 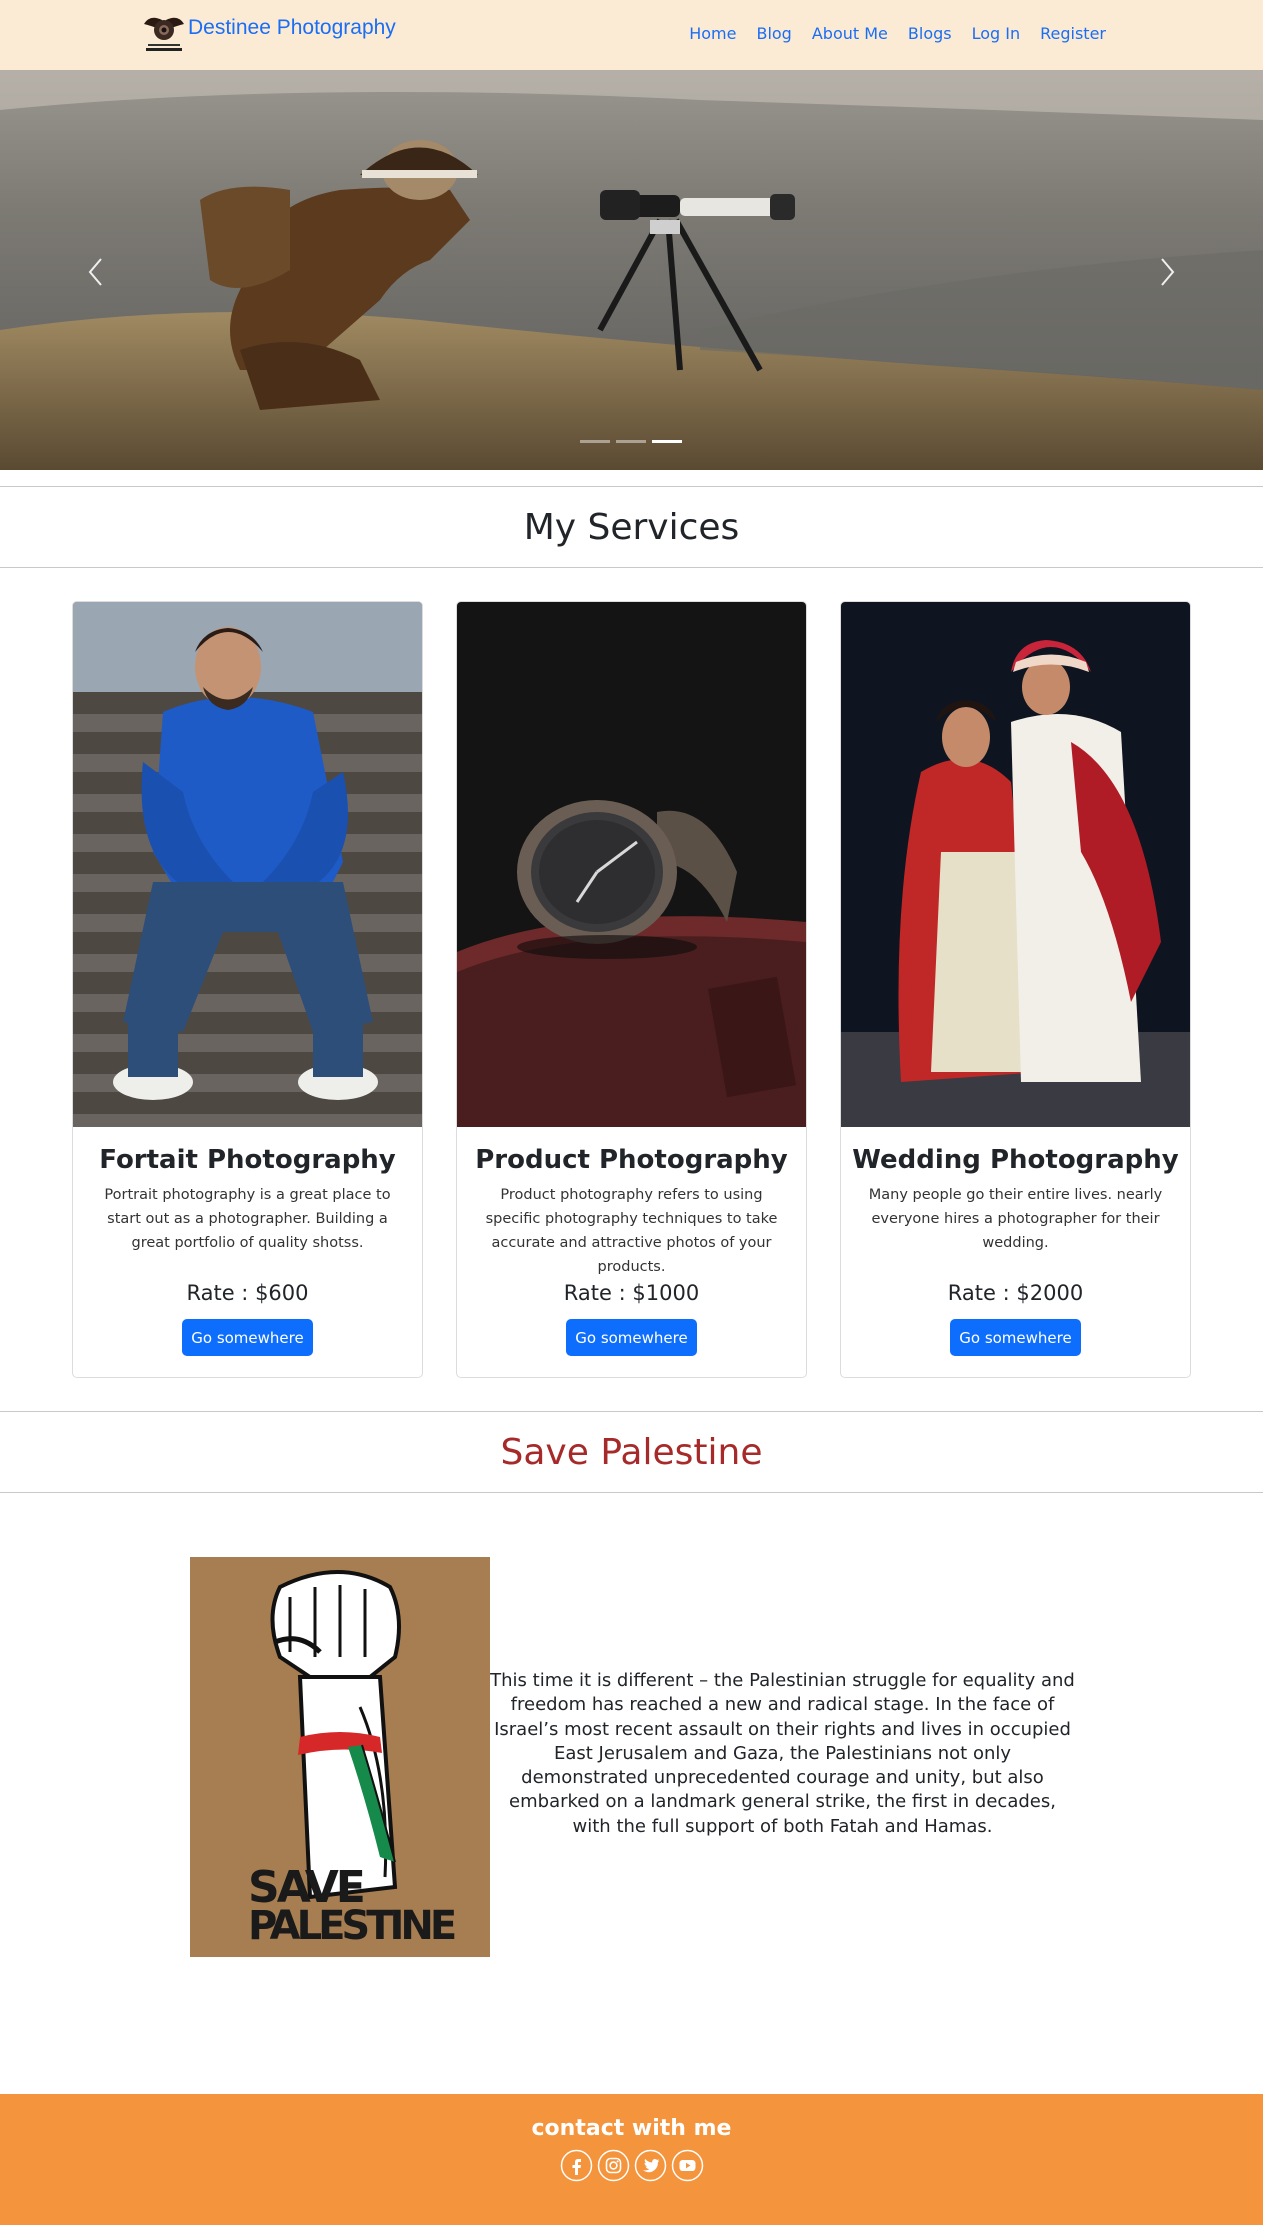 I want to click on instagram-icon, so click(x=613, y=2165).